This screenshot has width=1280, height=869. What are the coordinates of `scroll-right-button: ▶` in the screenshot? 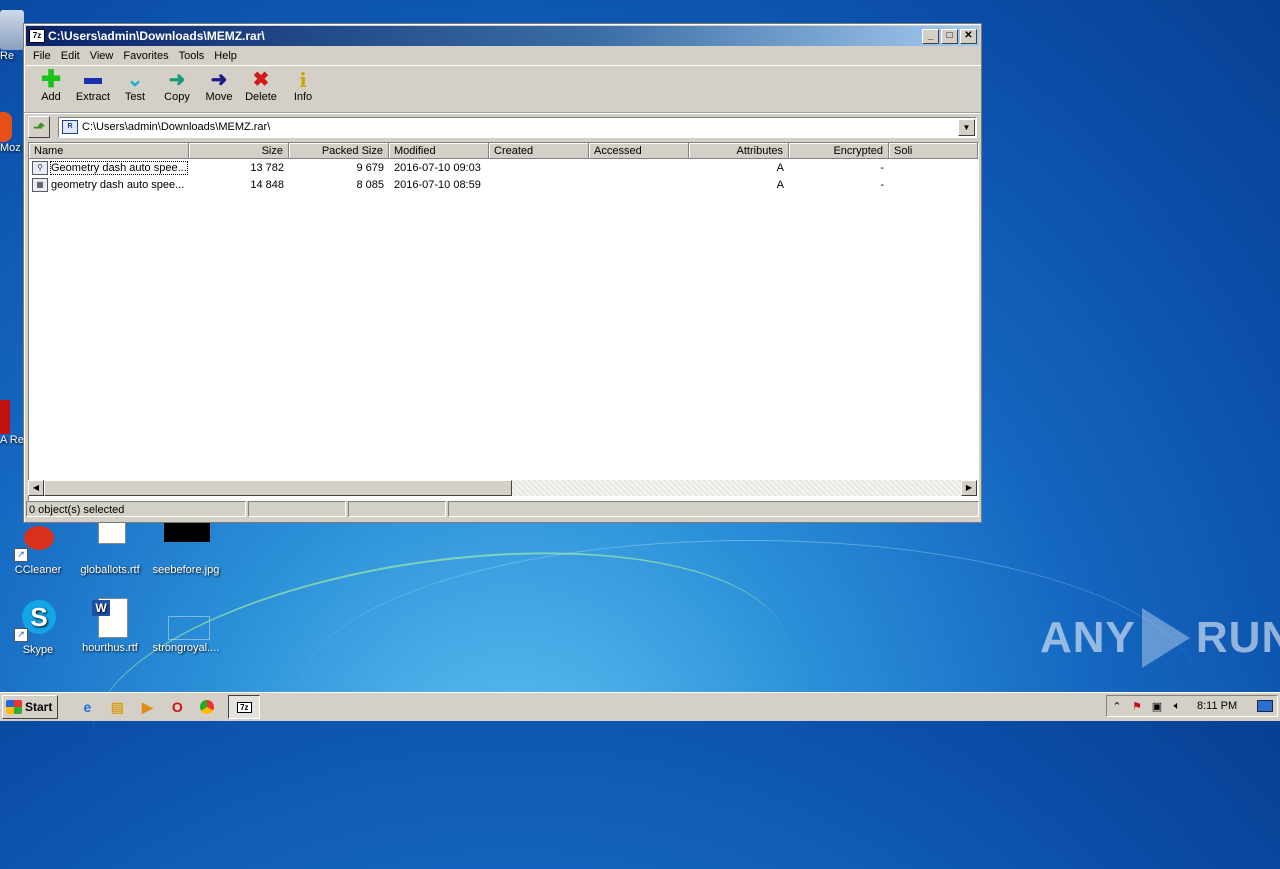 It's located at (969, 488).